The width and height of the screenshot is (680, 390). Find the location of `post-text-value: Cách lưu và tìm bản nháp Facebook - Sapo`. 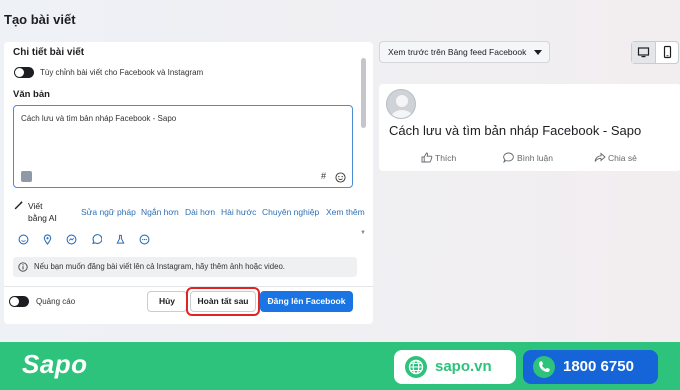

post-text-value: Cách lưu và tìm bản nháp Facebook - Sapo is located at coordinates (99, 118).